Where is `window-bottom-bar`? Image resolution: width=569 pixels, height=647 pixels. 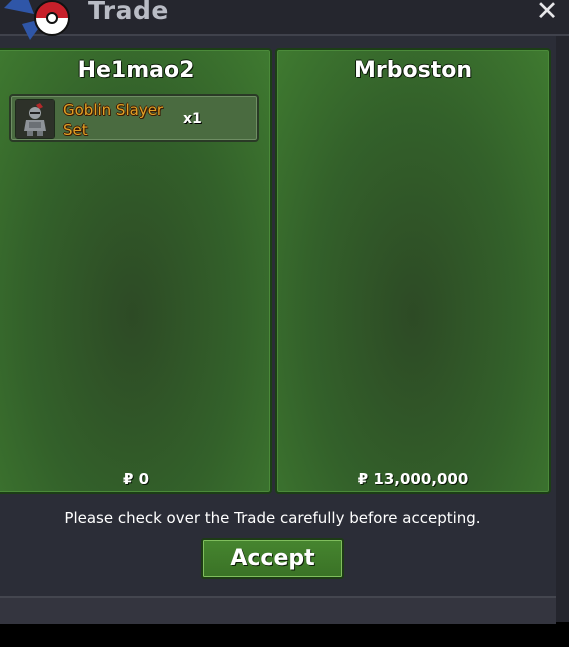
window-bottom-bar is located at coordinates (278, 610).